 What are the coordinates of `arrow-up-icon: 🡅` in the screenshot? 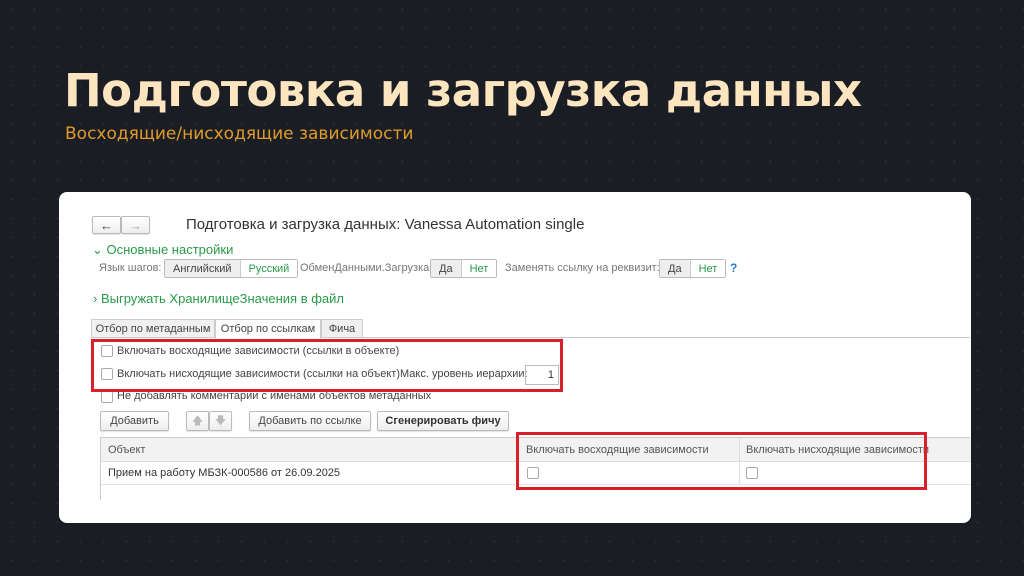 It's located at (197, 420).